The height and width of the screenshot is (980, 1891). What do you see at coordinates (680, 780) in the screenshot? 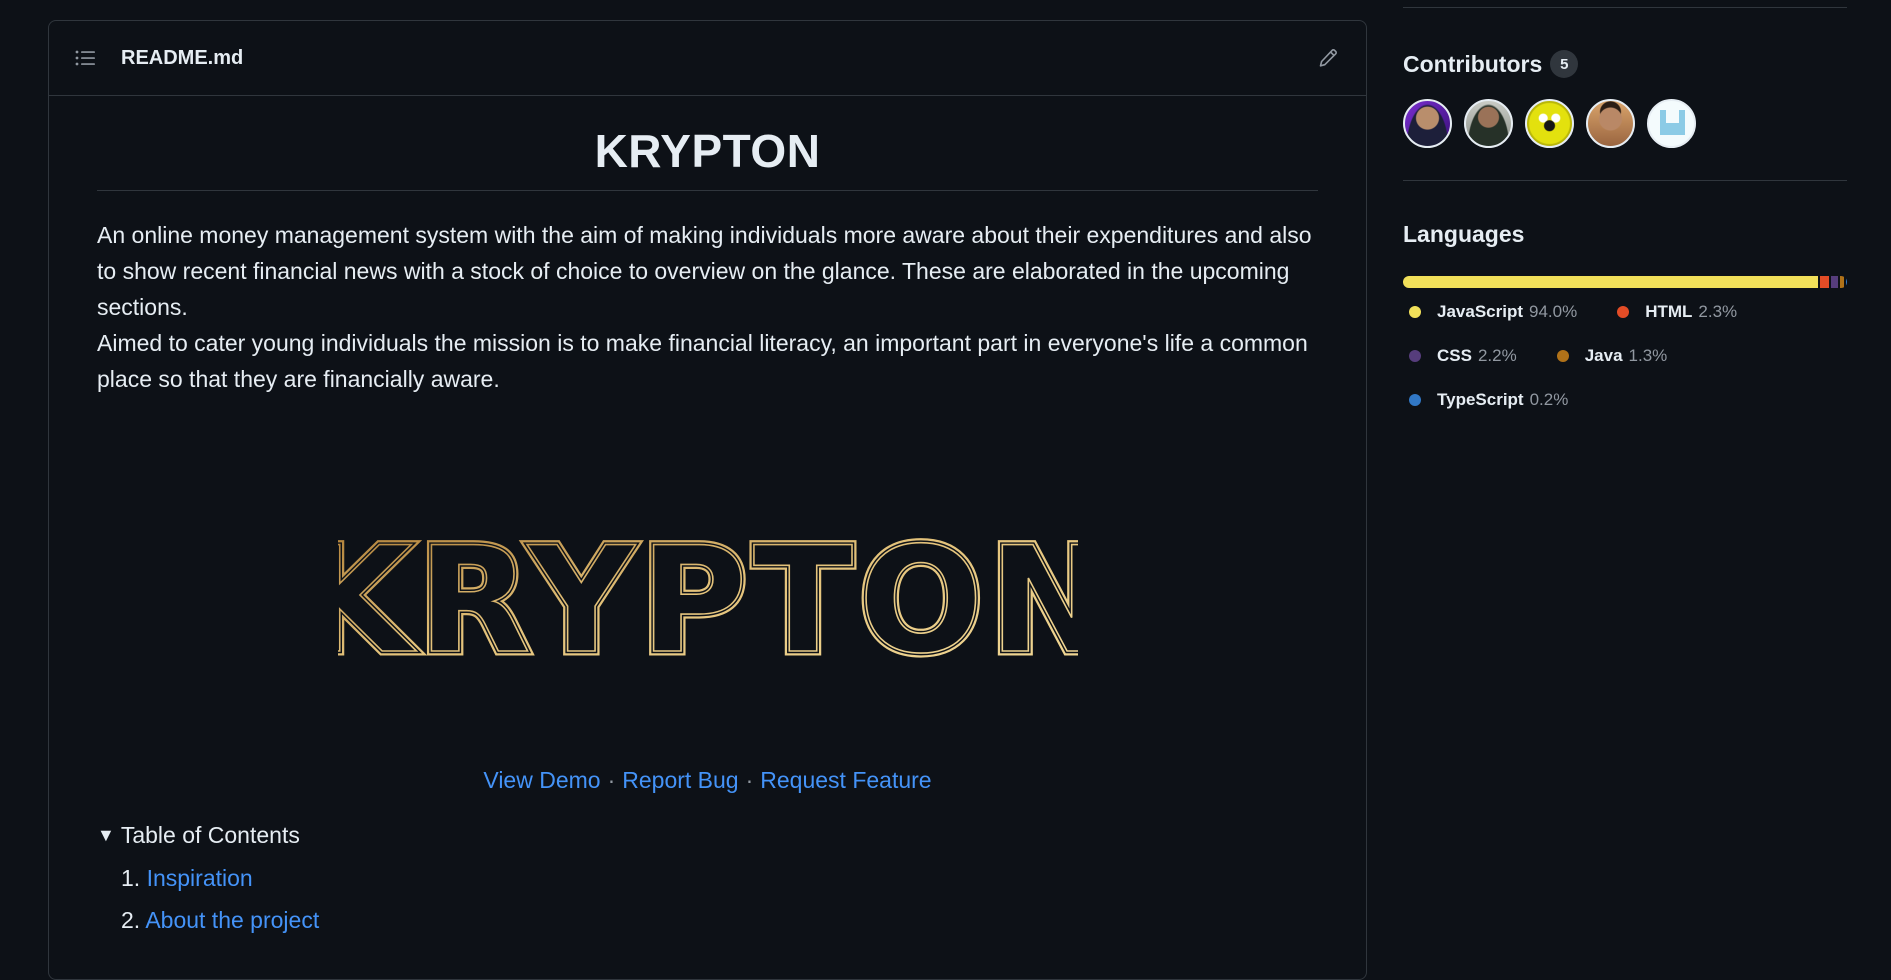
I see `report-bug-link: Report Bug` at bounding box center [680, 780].